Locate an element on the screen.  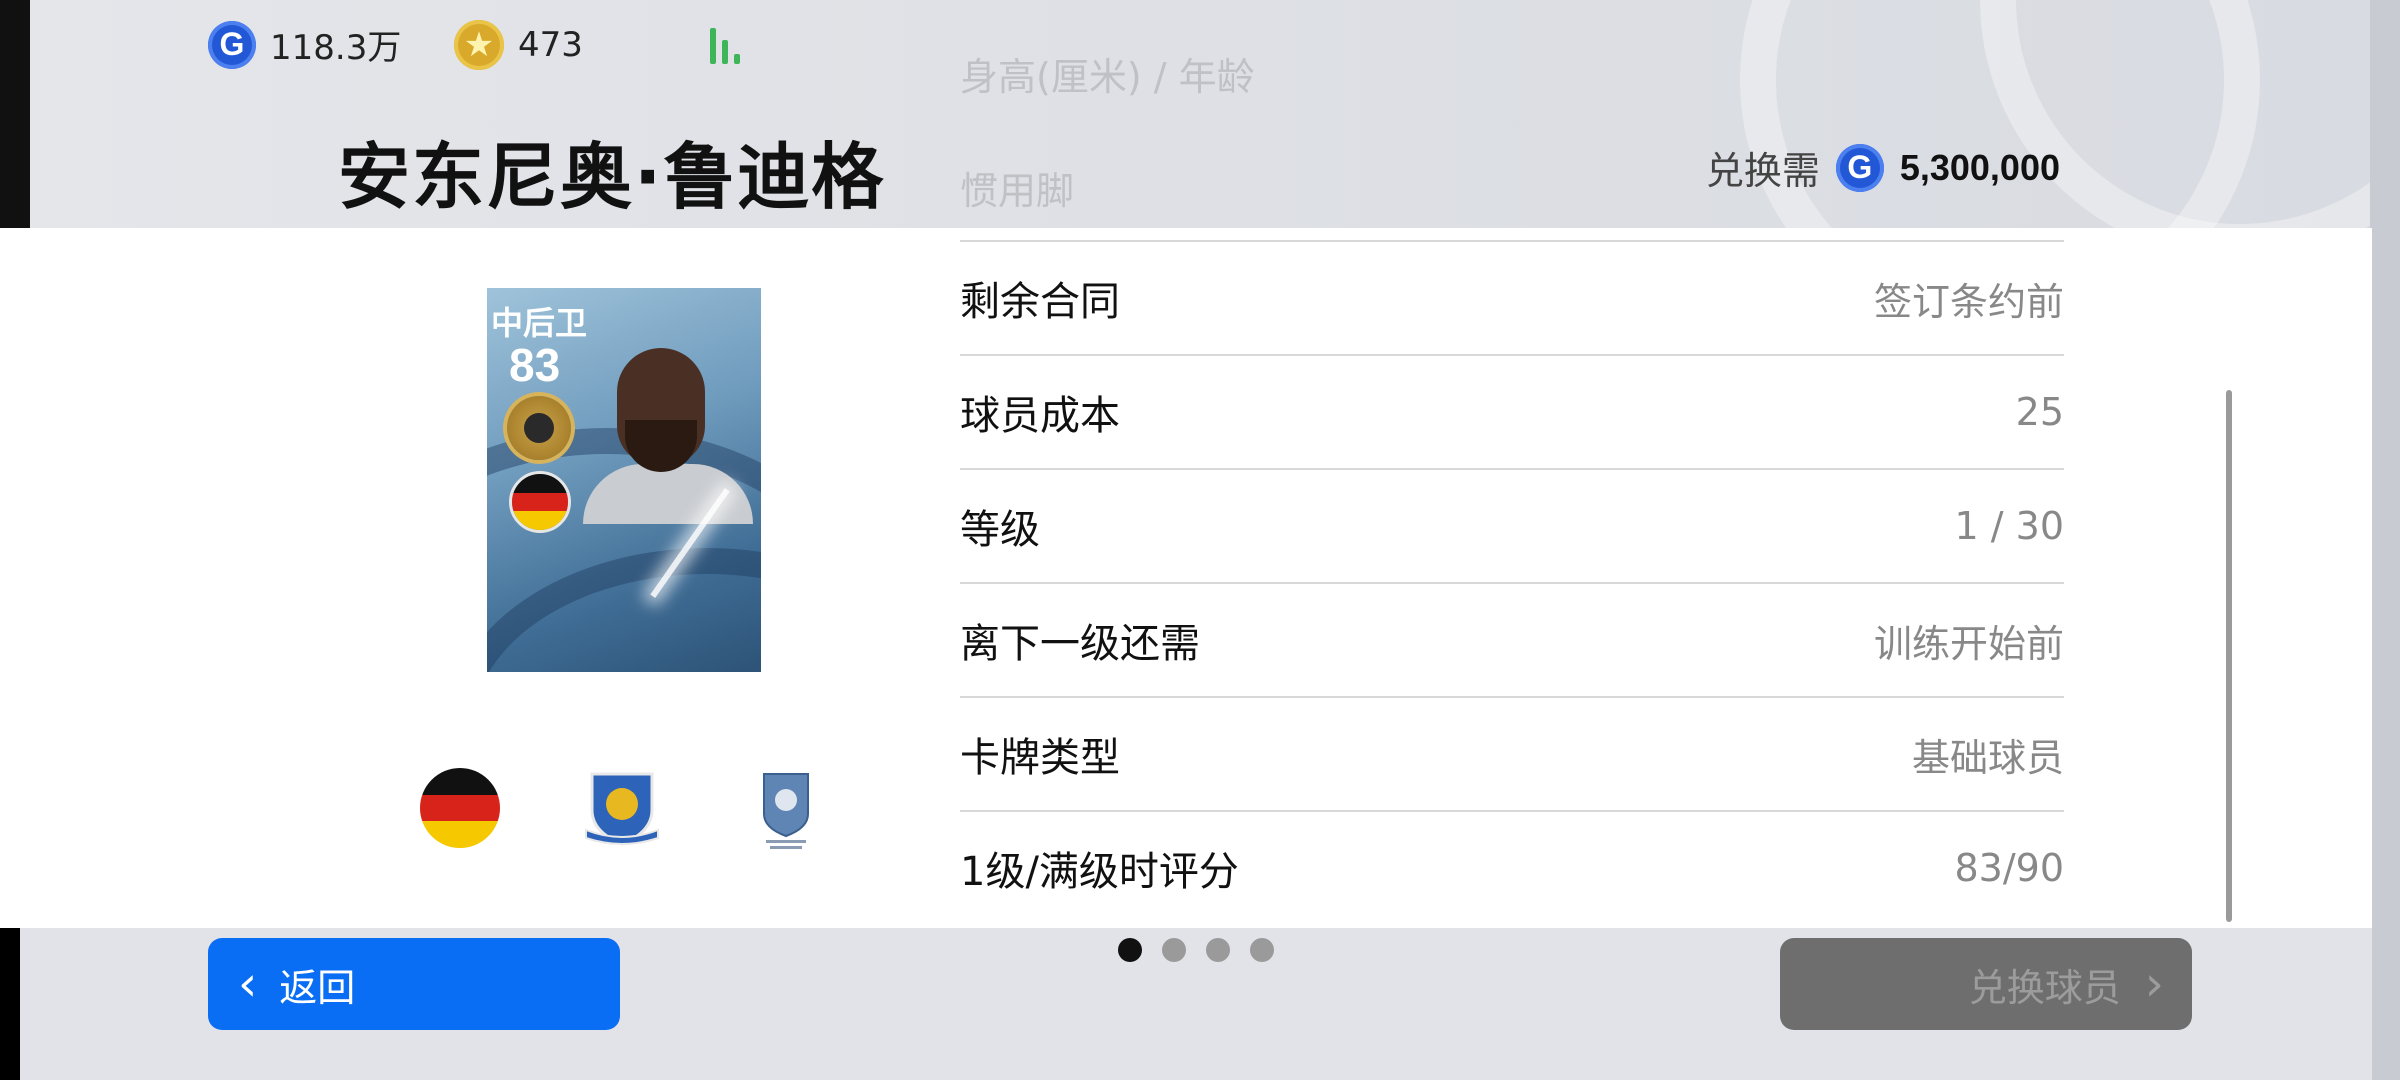
exchange-player-button: 兑换球员 › is located at coordinates (1986, 984).